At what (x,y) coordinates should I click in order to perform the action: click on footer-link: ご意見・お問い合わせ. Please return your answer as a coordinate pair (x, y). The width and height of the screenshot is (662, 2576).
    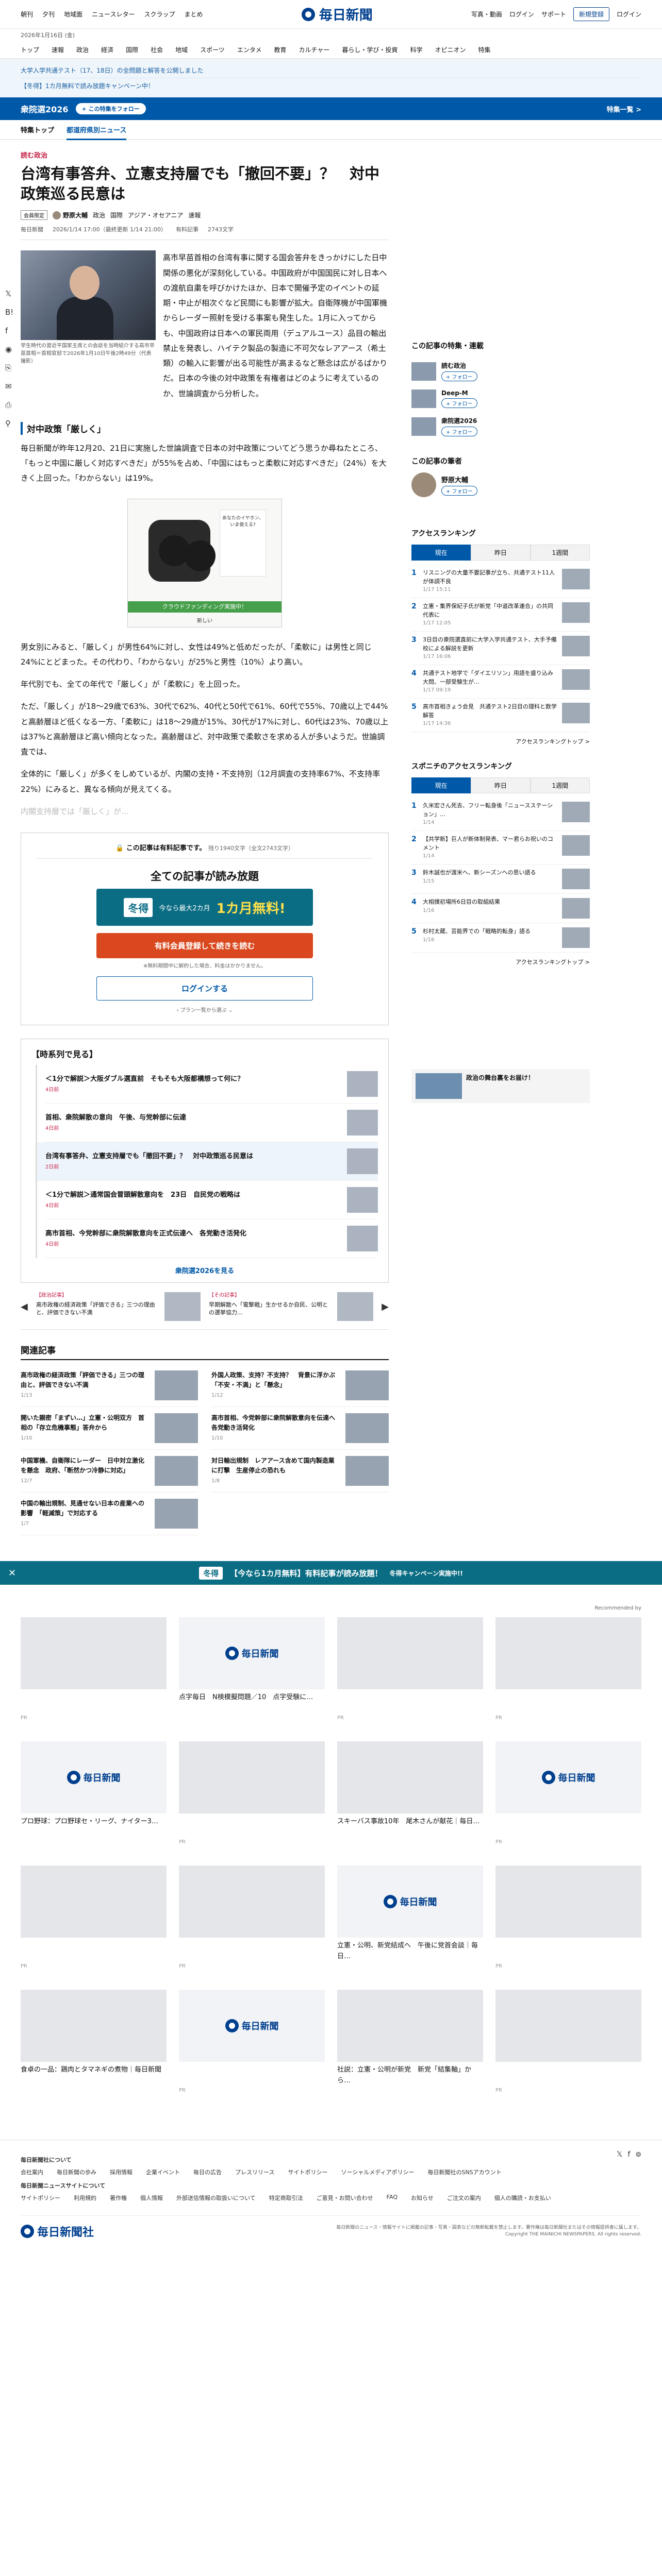
    Looking at the image, I should click on (345, 2198).